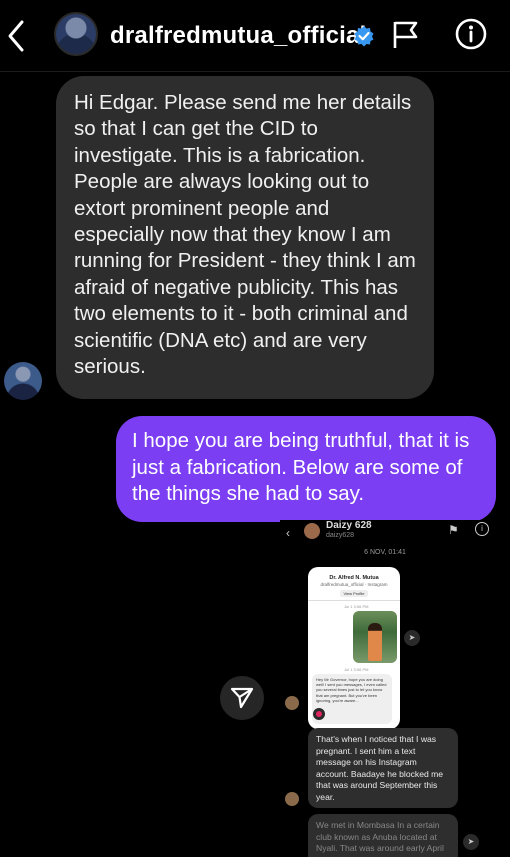 This screenshot has width=510, height=857. I want to click on share-button, so click(242, 698).